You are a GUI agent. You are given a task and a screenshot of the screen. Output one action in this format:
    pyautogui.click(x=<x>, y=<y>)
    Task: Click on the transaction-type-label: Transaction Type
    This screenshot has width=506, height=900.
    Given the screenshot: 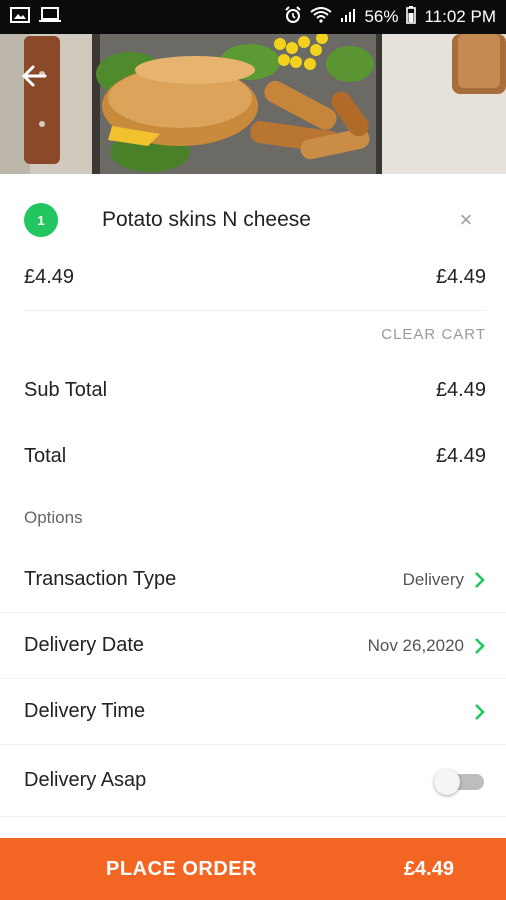 What is the action you would take?
    pyautogui.click(x=100, y=579)
    